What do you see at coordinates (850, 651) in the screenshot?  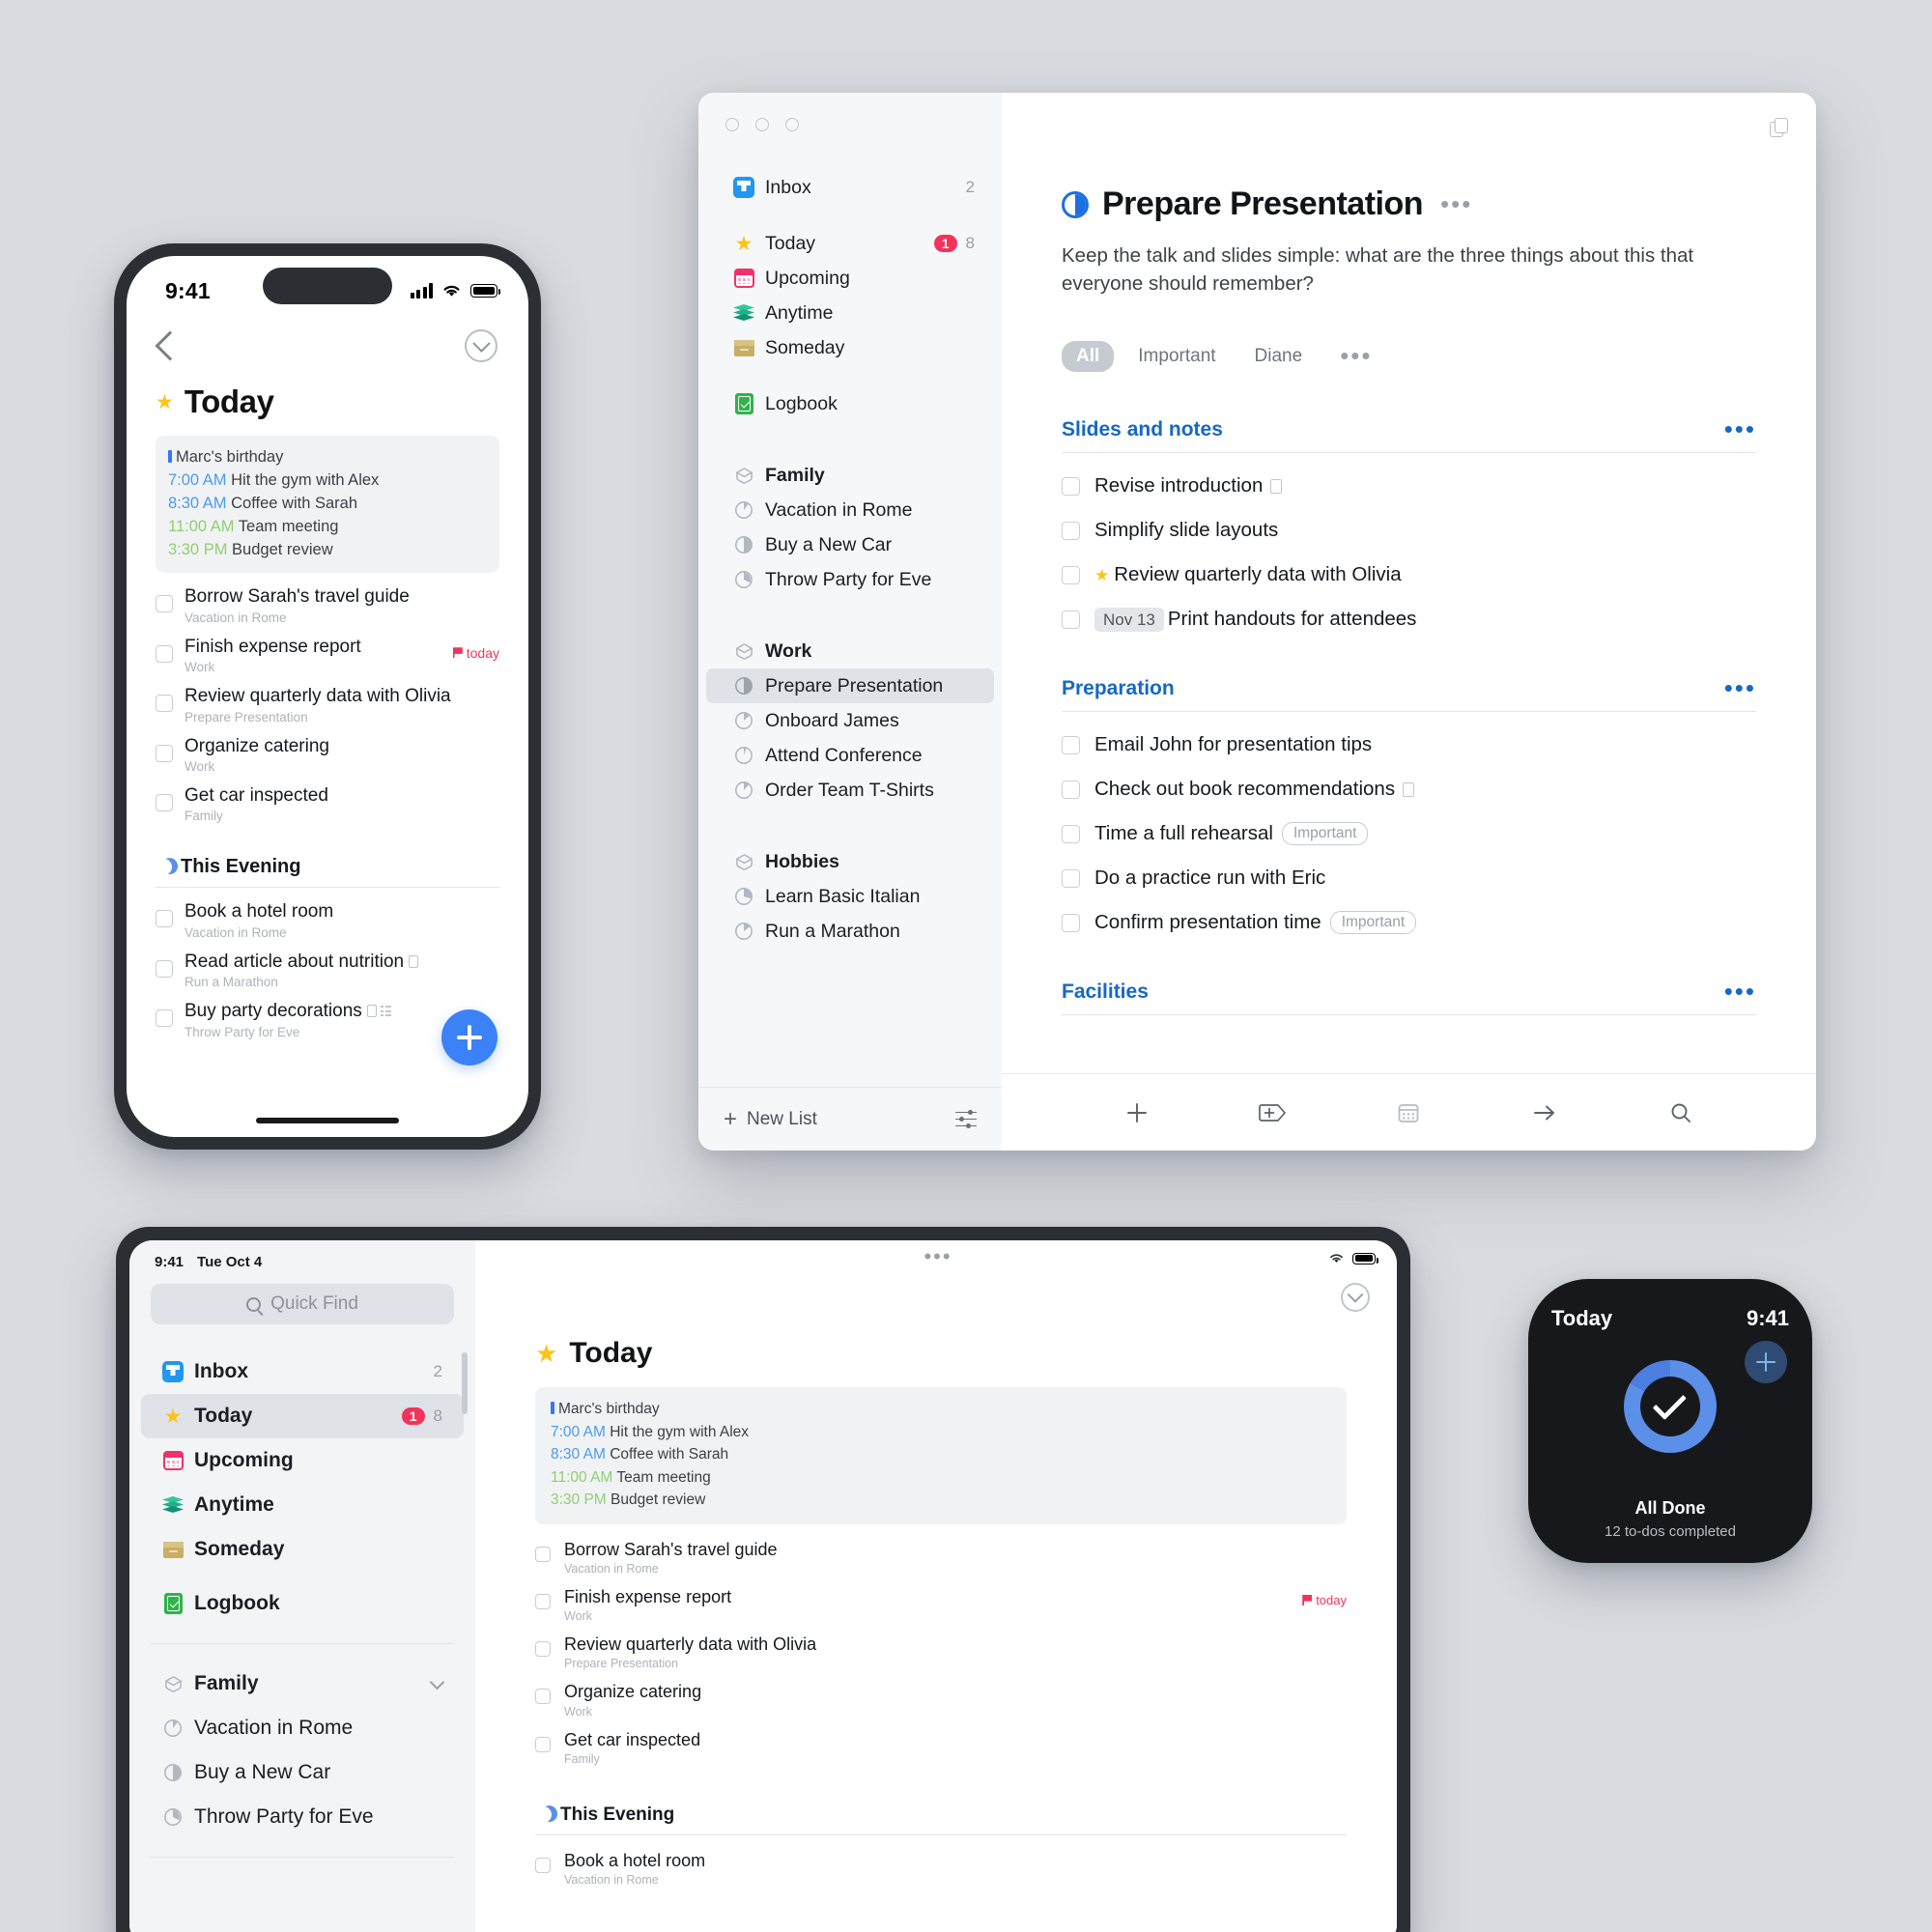 I see `sidebar-area-work: Work` at bounding box center [850, 651].